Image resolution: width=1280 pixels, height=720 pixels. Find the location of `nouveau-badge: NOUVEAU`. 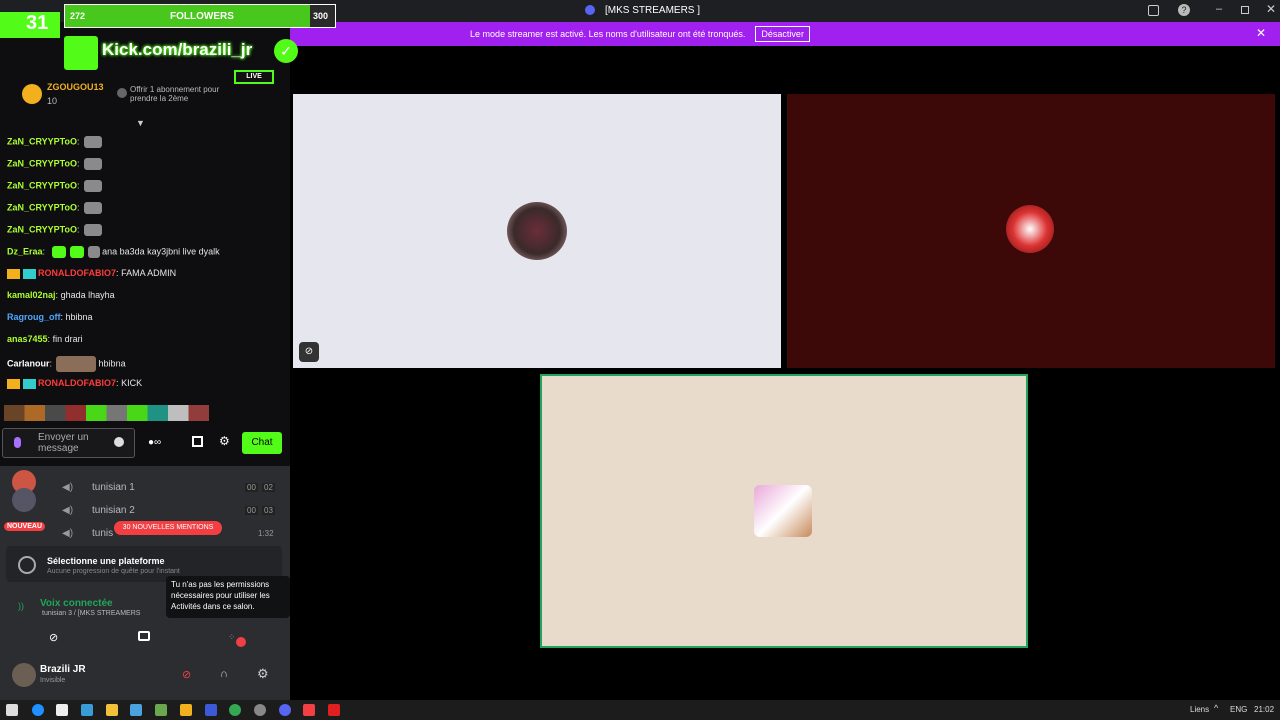

nouveau-badge: NOUVEAU is located at coordinates (25, 526).